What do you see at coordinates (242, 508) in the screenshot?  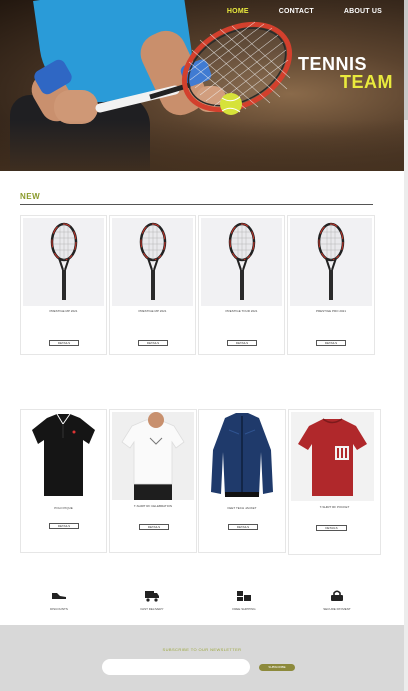 I see `product-name: FEET TECH JACKET` at bounding box center [242, 508].